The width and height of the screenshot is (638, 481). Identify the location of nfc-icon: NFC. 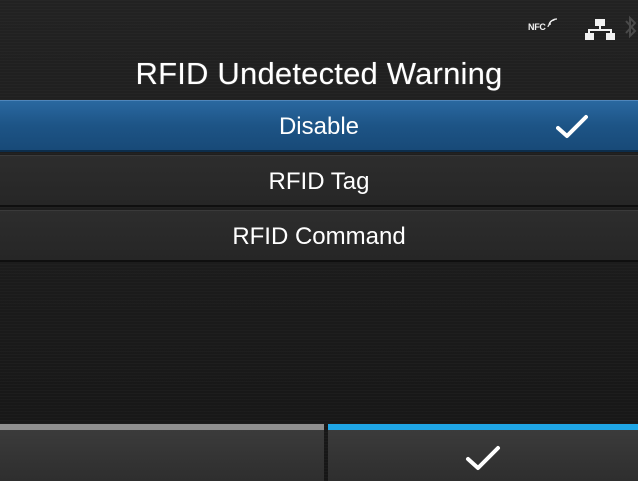
(542, 25).